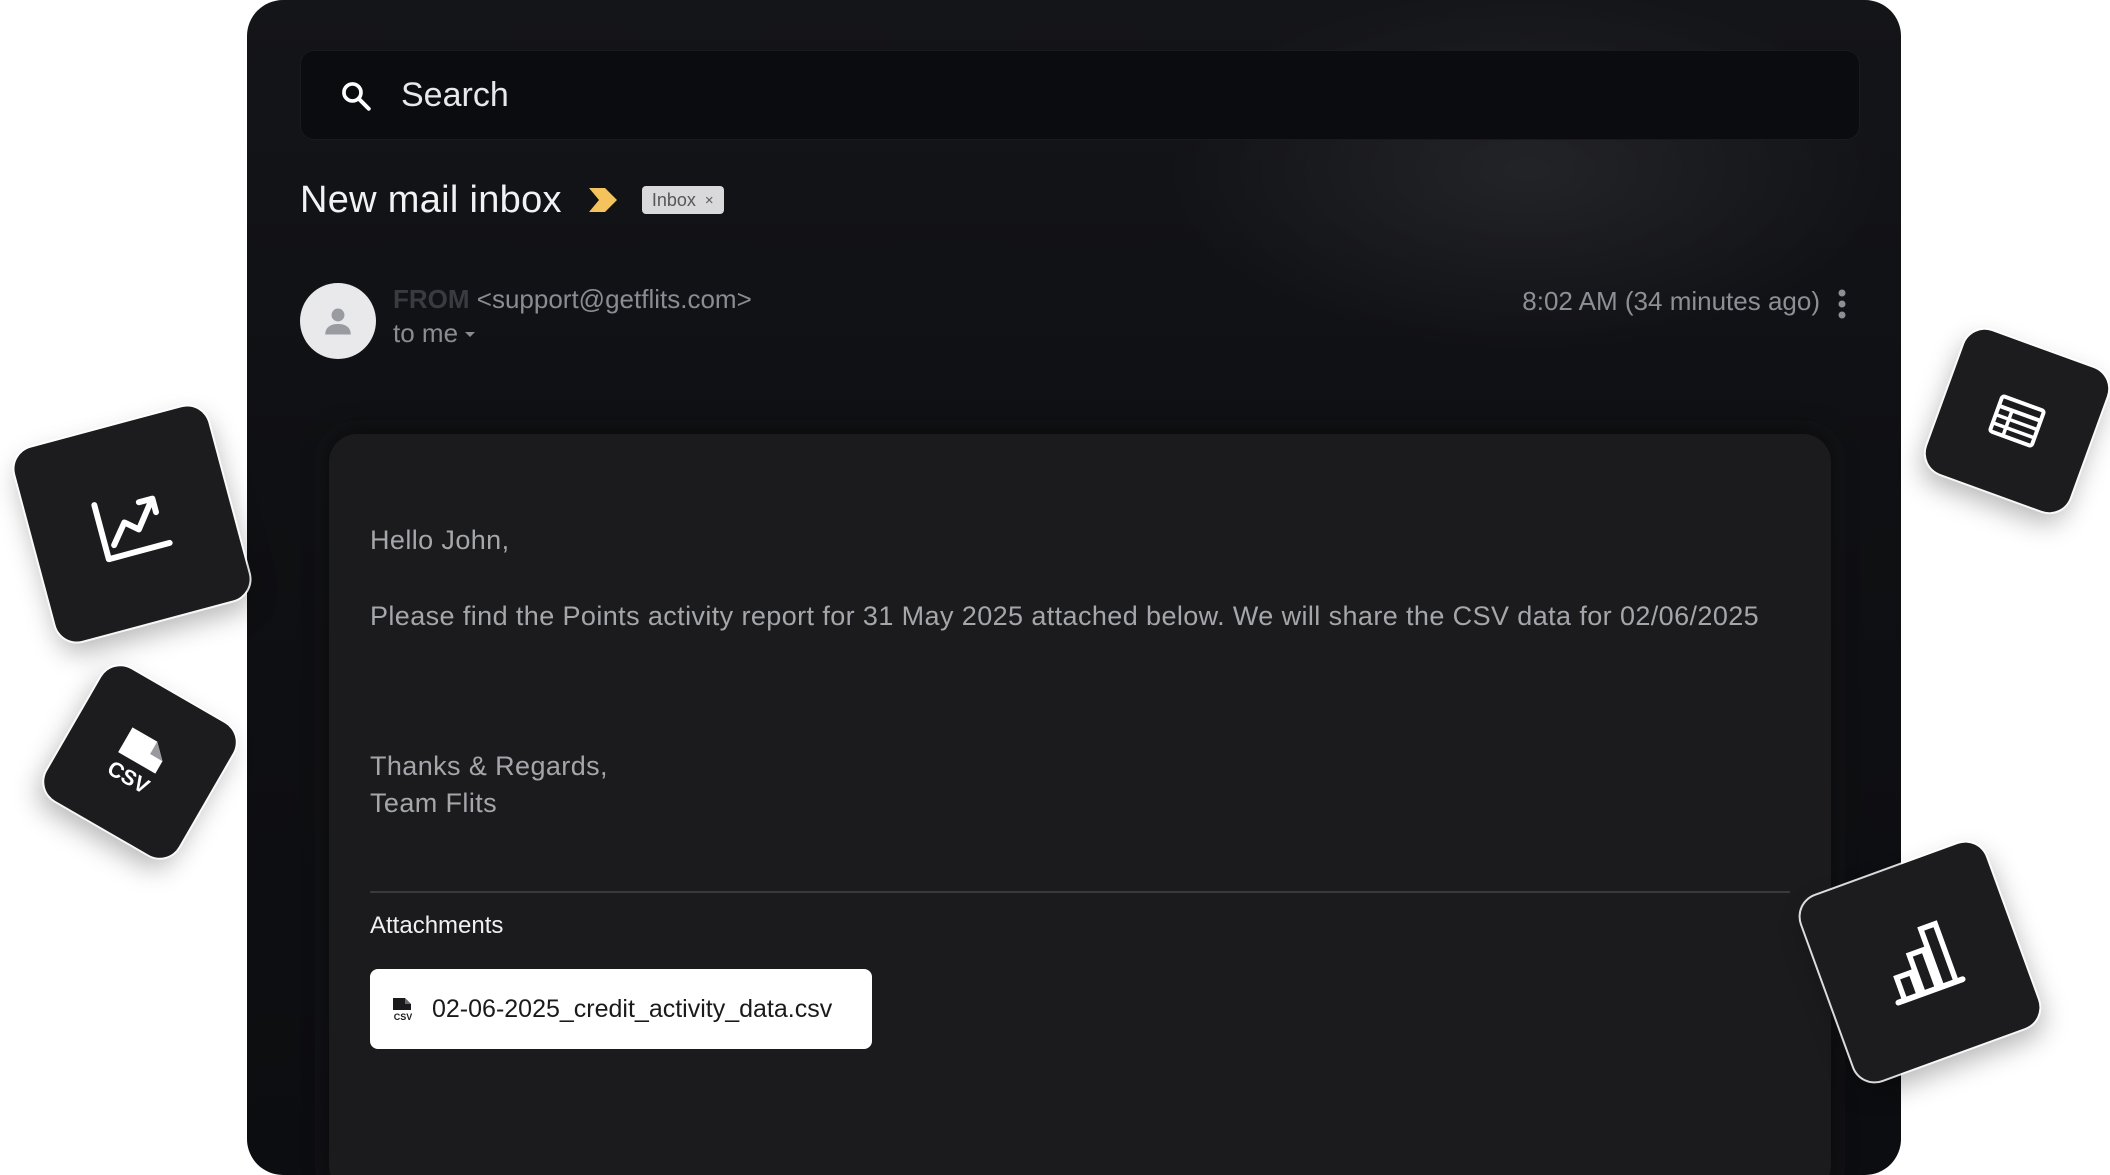  I want to click on signoff-line-2: Team Flits, so click(434, 803).